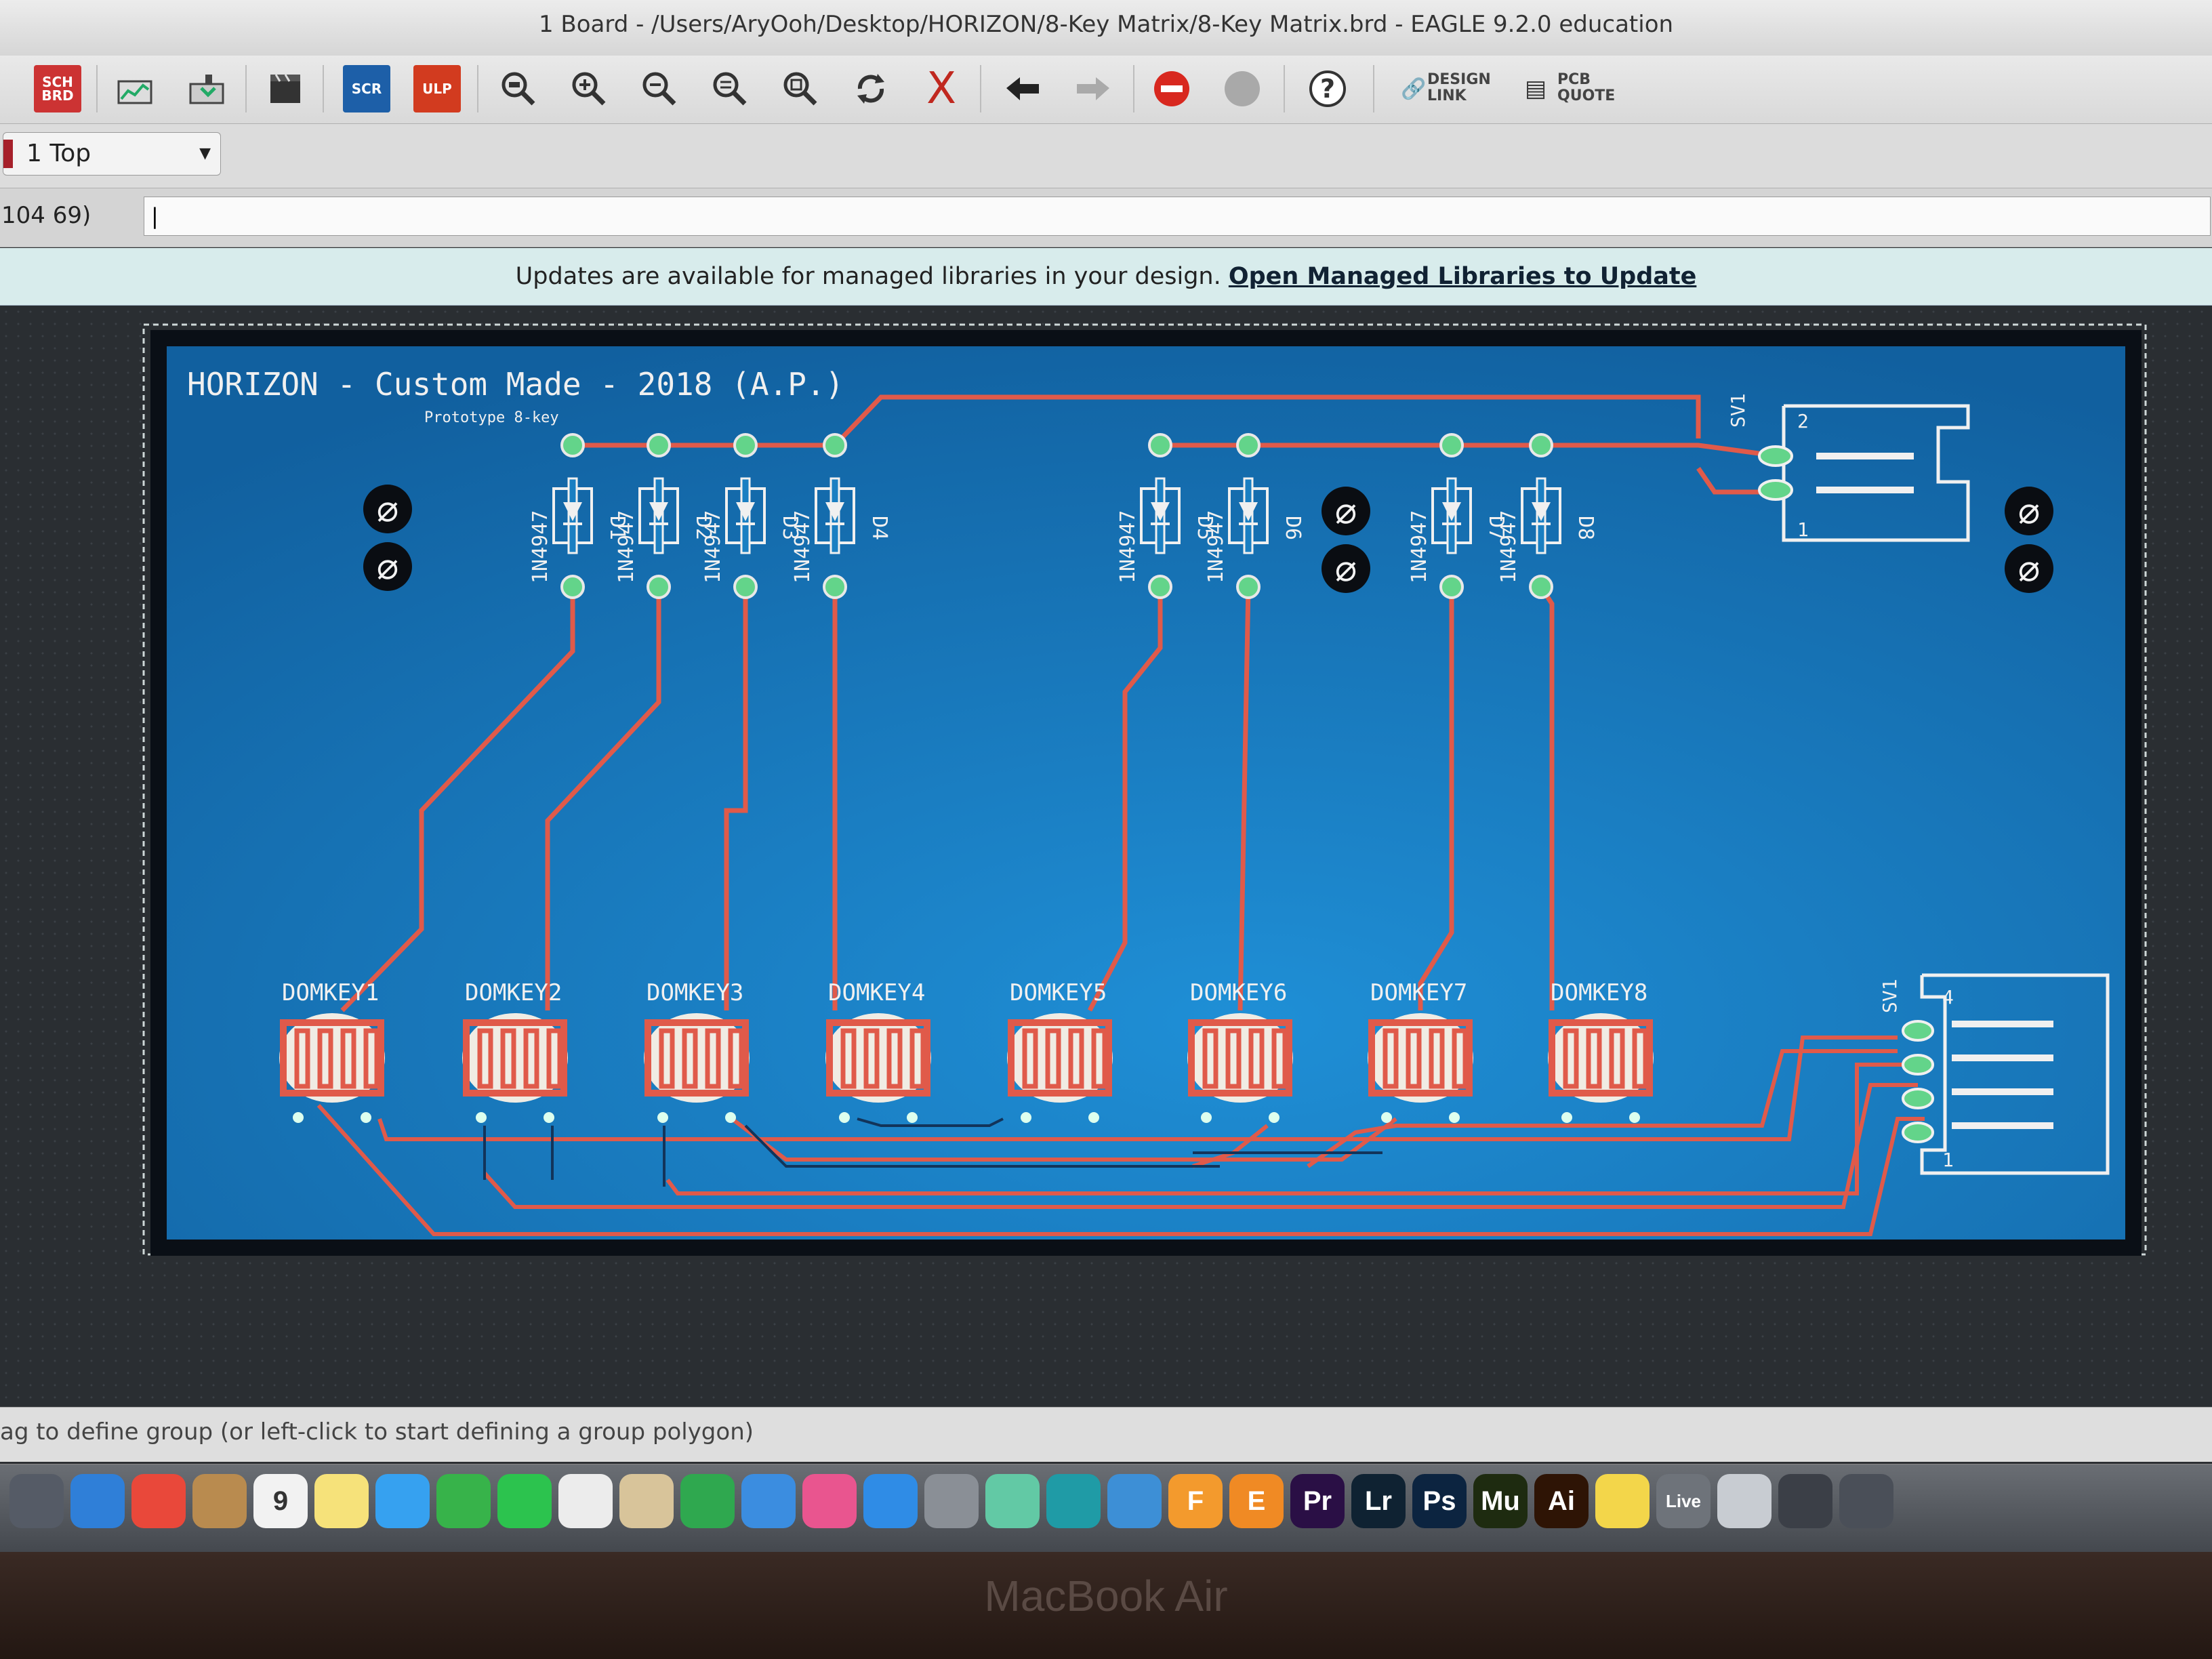 Image resolution: width=2212 pixels, height=1659 pixels. I want to click on refresh-icon, so click(871, 89).